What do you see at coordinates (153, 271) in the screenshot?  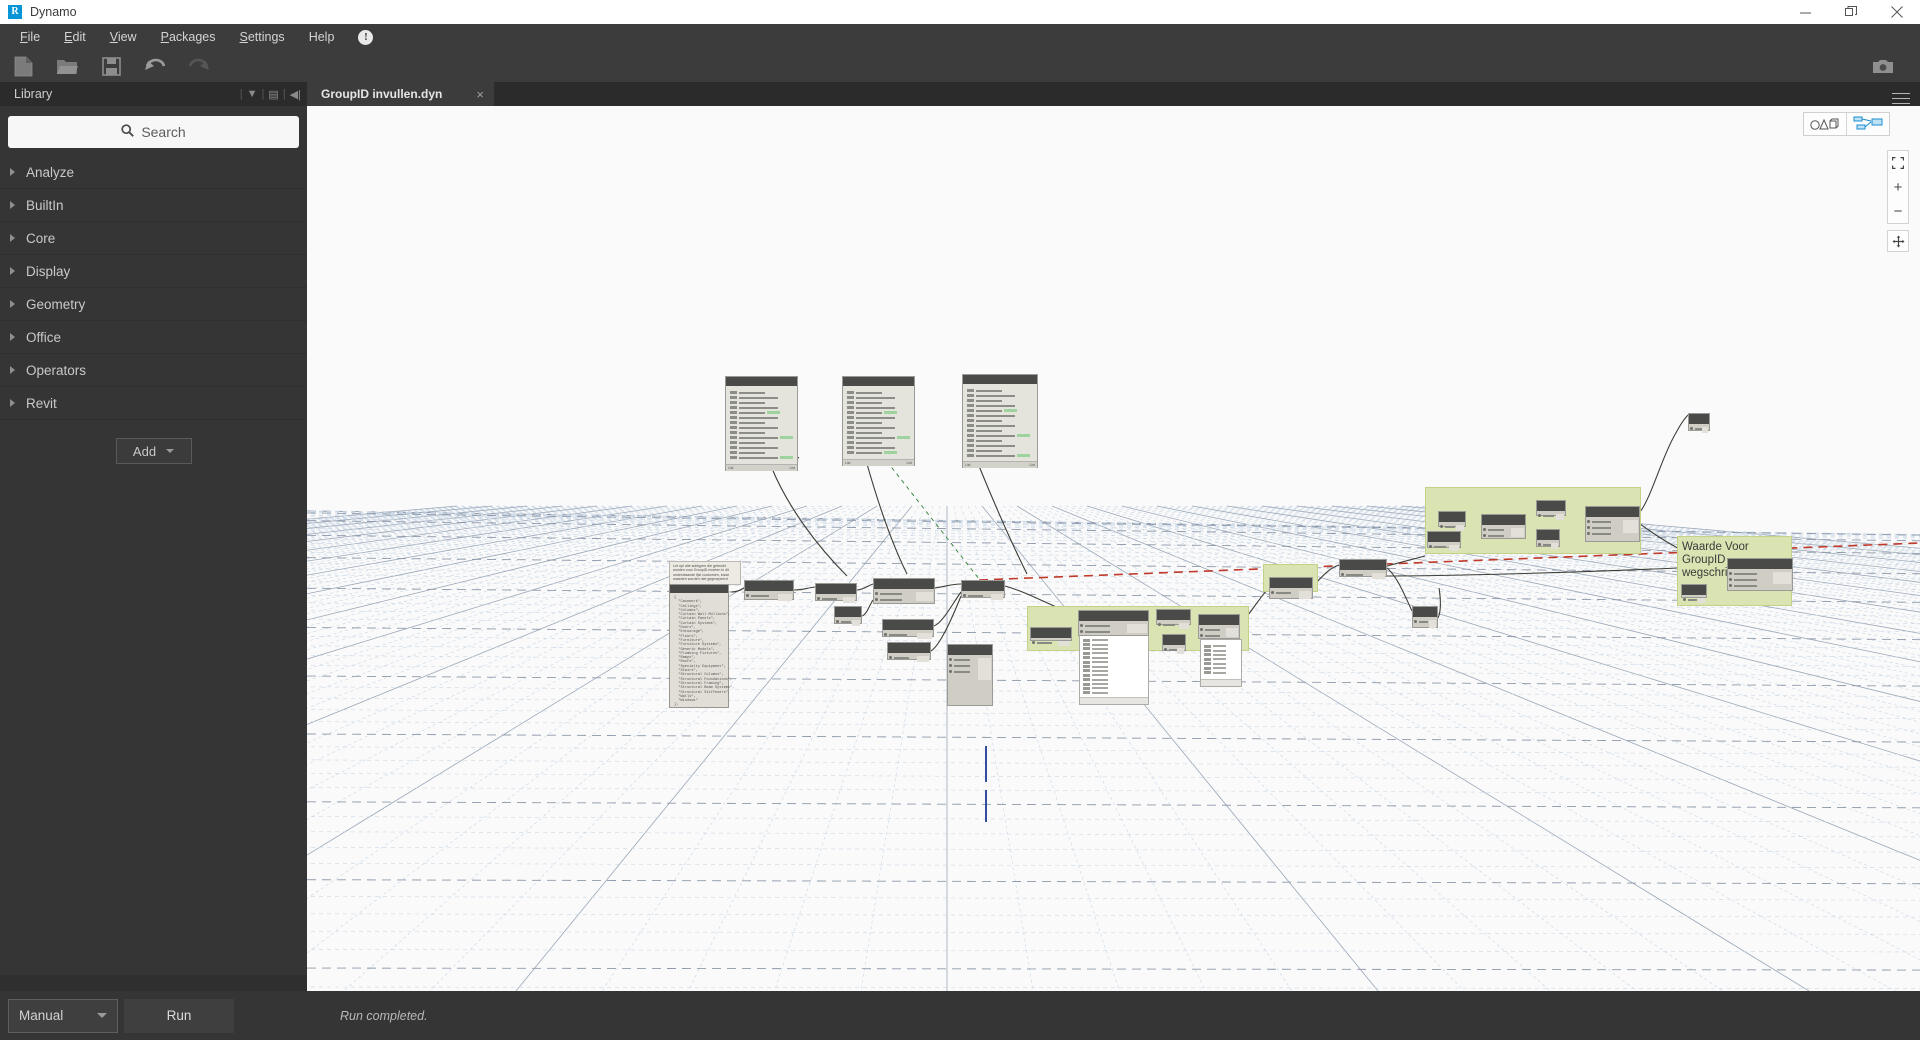 I see `sidebar-item-display: Display` at bounding box center [153, 271].